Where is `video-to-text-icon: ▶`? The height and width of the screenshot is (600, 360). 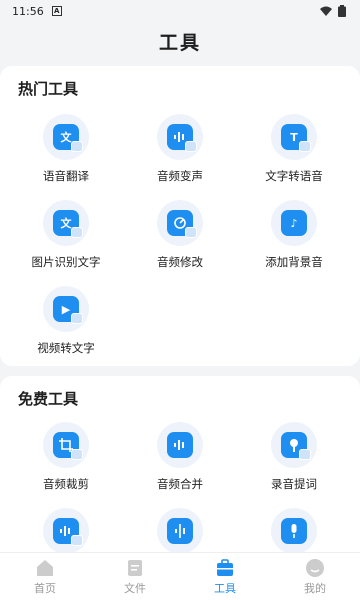 video-to-text-icon: ▶ is located at coordinates (66, 309).